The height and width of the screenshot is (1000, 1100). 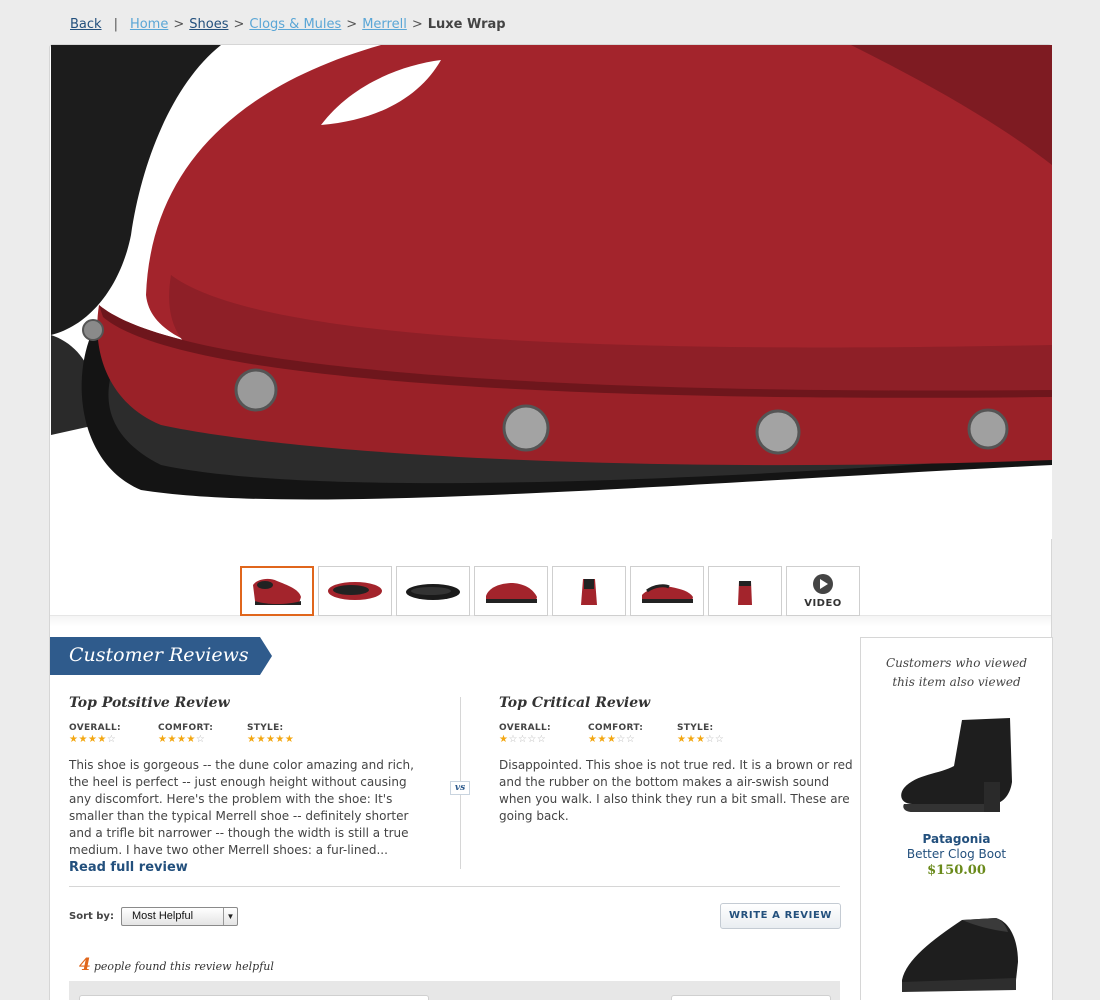 I want to click on comfort-rating: COMFORT: ★★★☆☆, so click(x=632, y=734).